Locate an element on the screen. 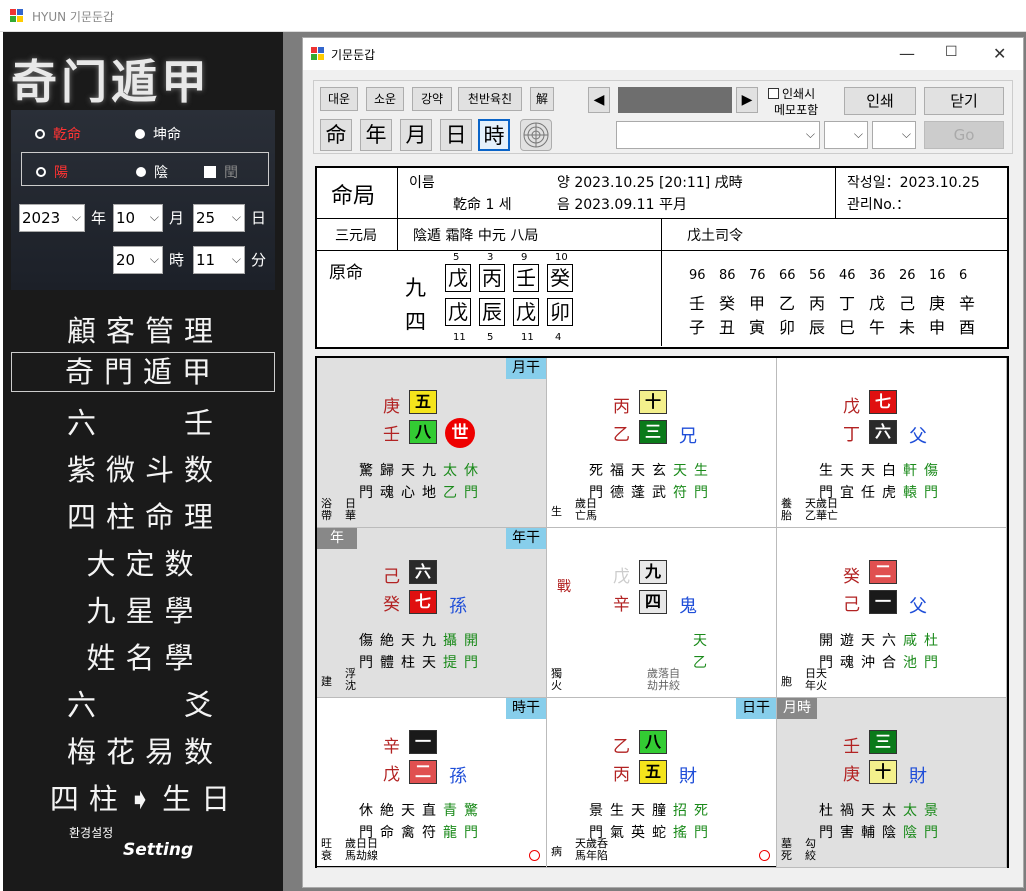  palace-shinsal: 歲落自 is located at coordinates (663, 673).